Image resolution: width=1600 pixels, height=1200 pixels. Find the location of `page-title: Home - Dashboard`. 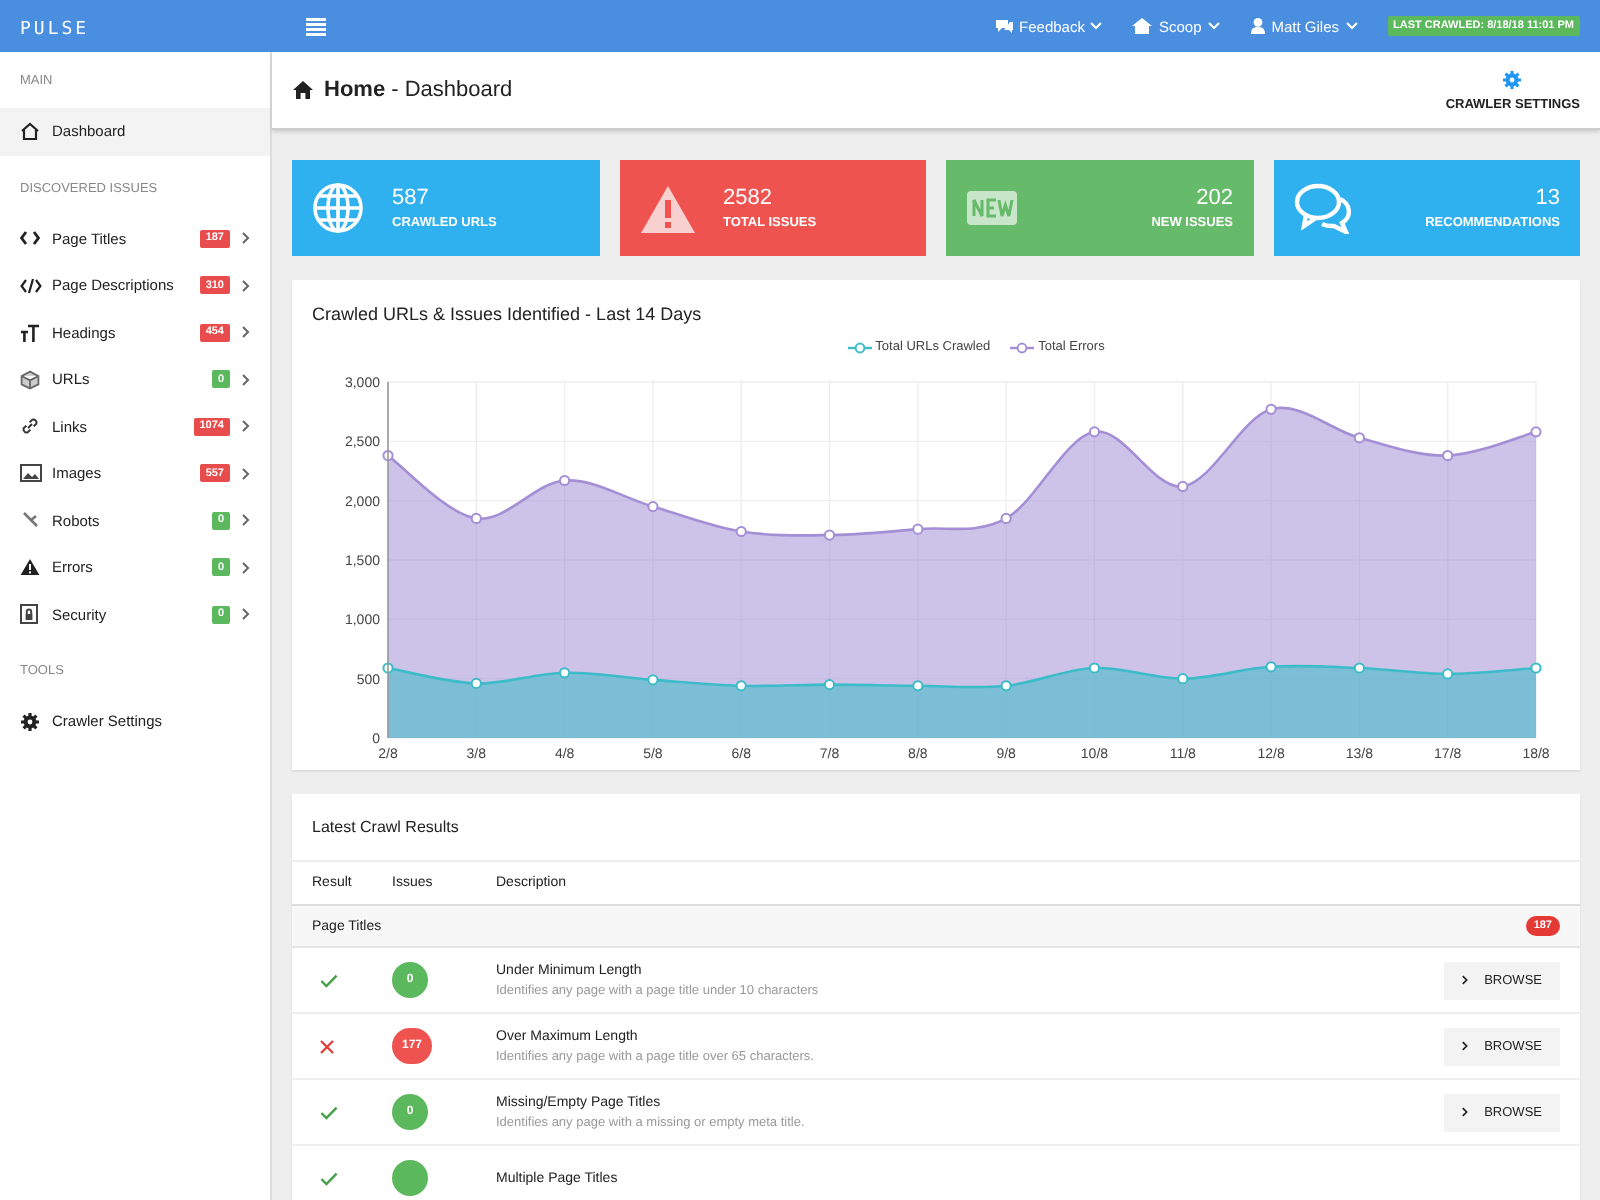

page-title: Home - Dashboard is located at coordinates (418, 90).